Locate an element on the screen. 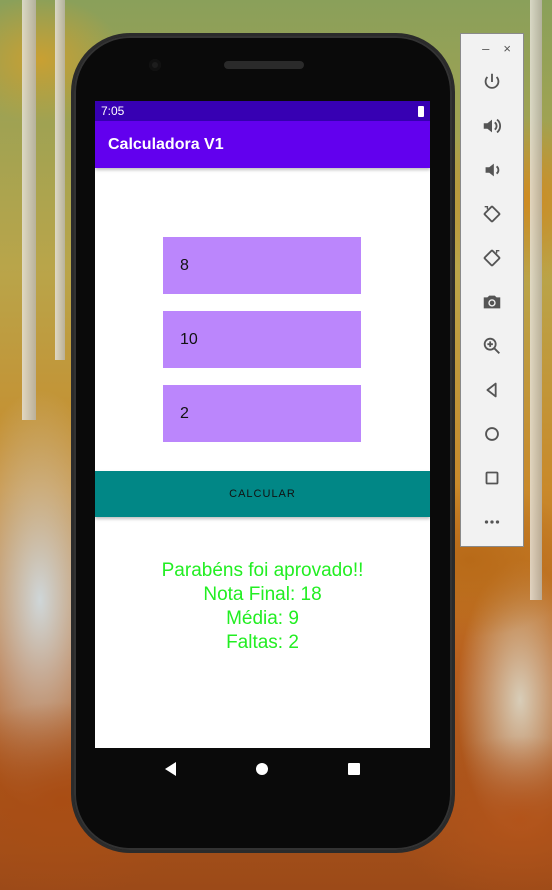 The width and height of the screenshot is (552, 890). volume-down-icon is located at coordinates (492, 170).